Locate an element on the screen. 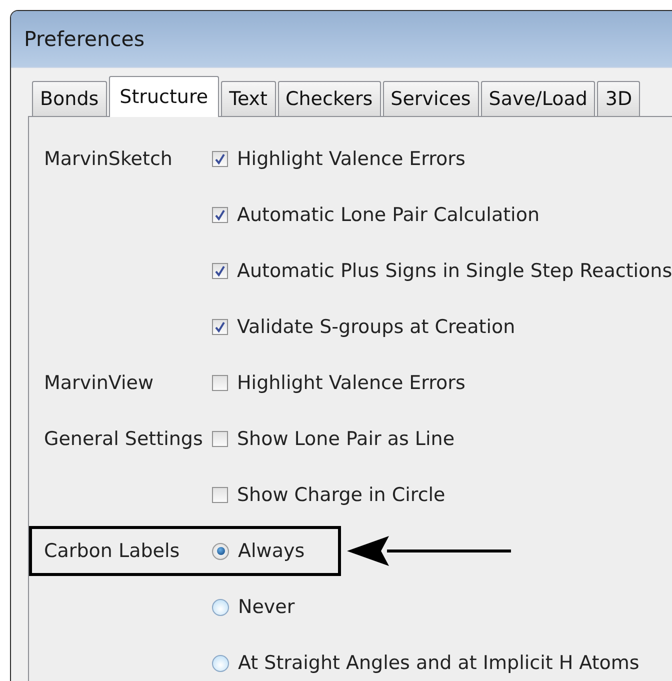 This screenshot has height=681, width=672. checkbox-option: Show Lone Pair as Line is located at coordinates (333, 439).